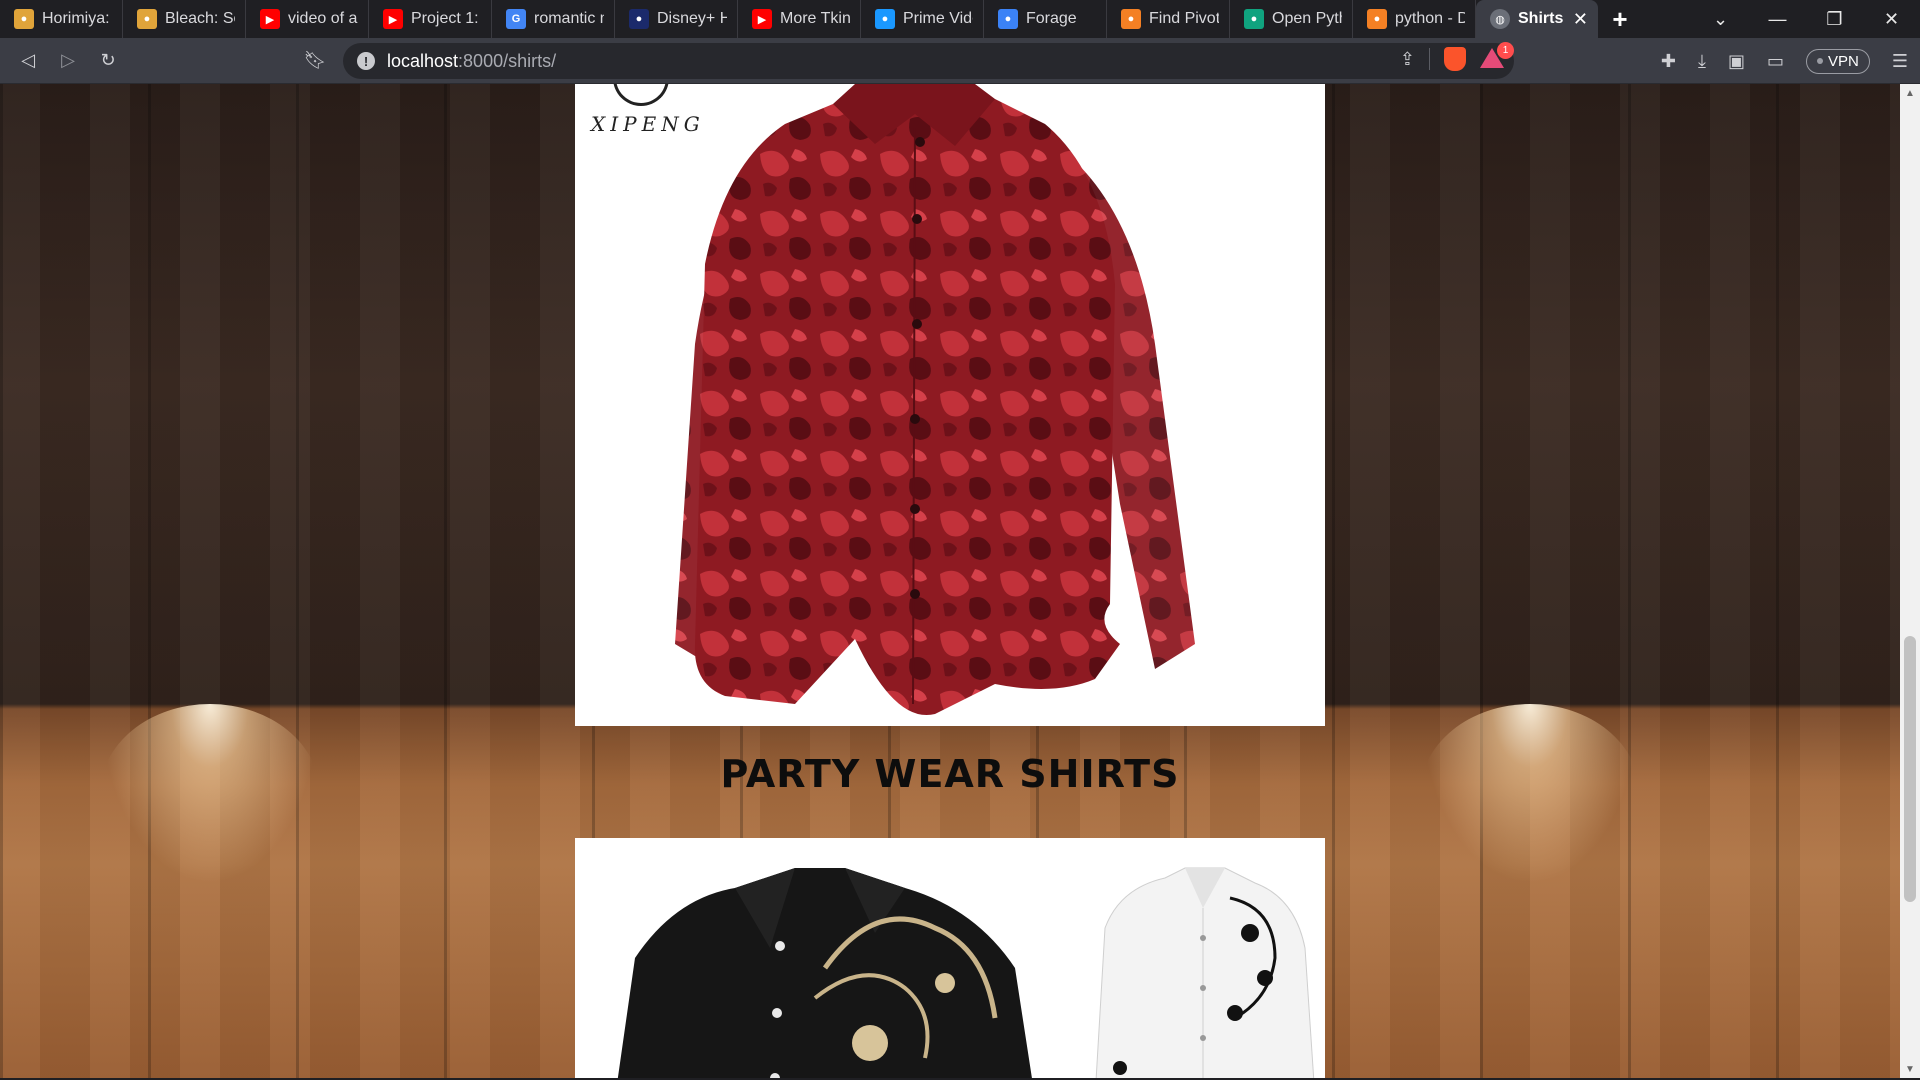 Image resolution: width=1920 pixels, height=1080 pixels. Describe the element at coordinates (1430, 18) in the screenshot. I see `tab-title: python - Dj` at that location.